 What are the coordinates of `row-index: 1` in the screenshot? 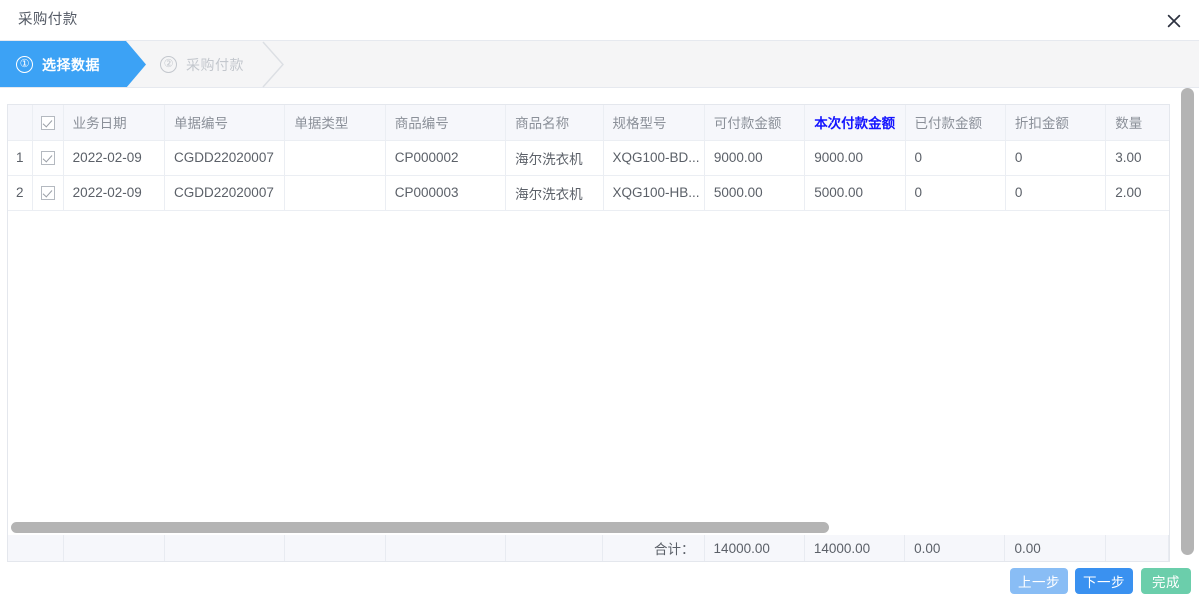 It's located at (20, 158).